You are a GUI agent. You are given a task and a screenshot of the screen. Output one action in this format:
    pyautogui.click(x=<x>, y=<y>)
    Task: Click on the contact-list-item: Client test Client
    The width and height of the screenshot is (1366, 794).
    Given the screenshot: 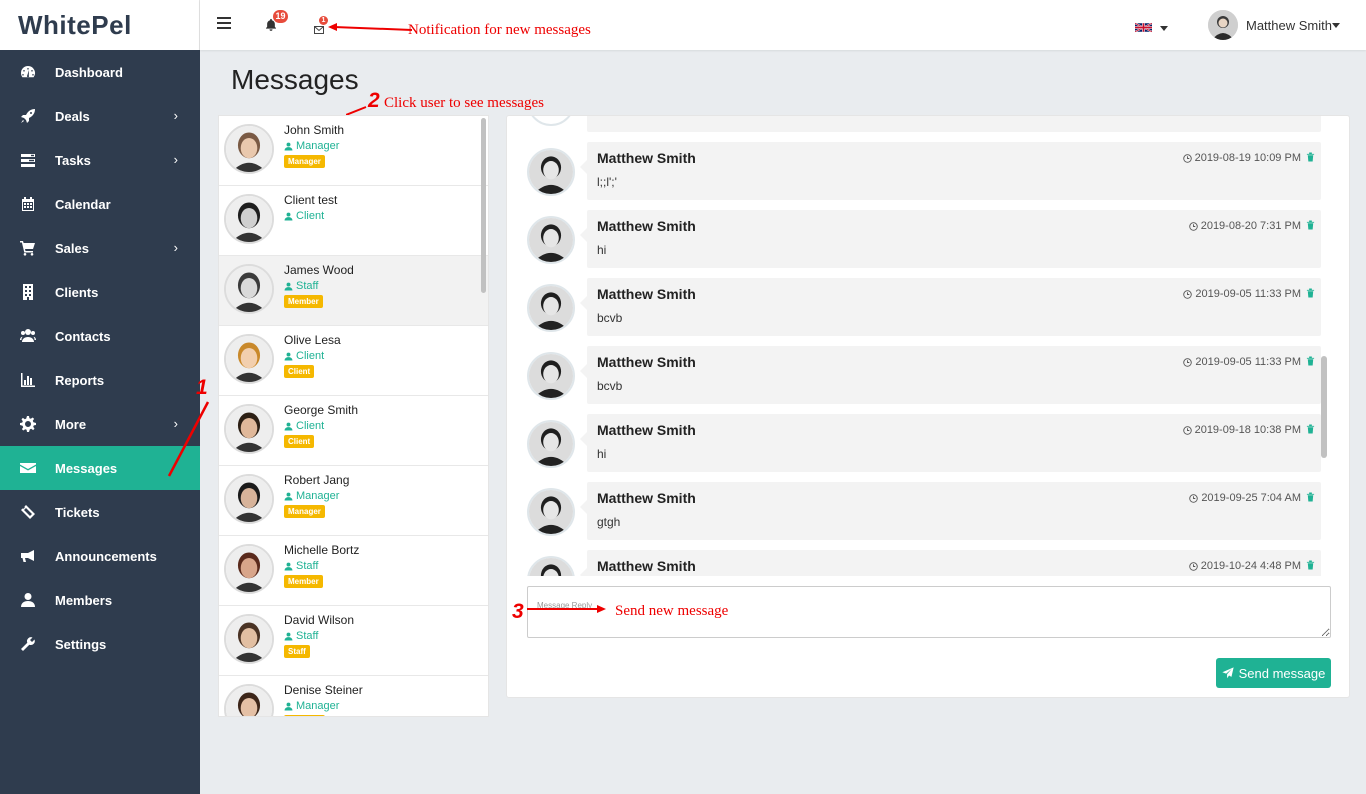 What is the action you would take?
    pyautogui.click(x=353, y=221)
    